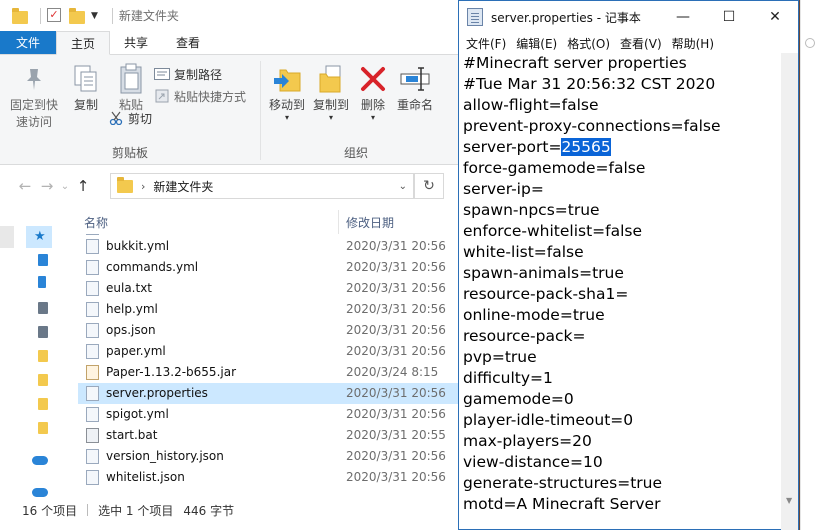  I want to click on delete-label: 删除, so click(372, 105).